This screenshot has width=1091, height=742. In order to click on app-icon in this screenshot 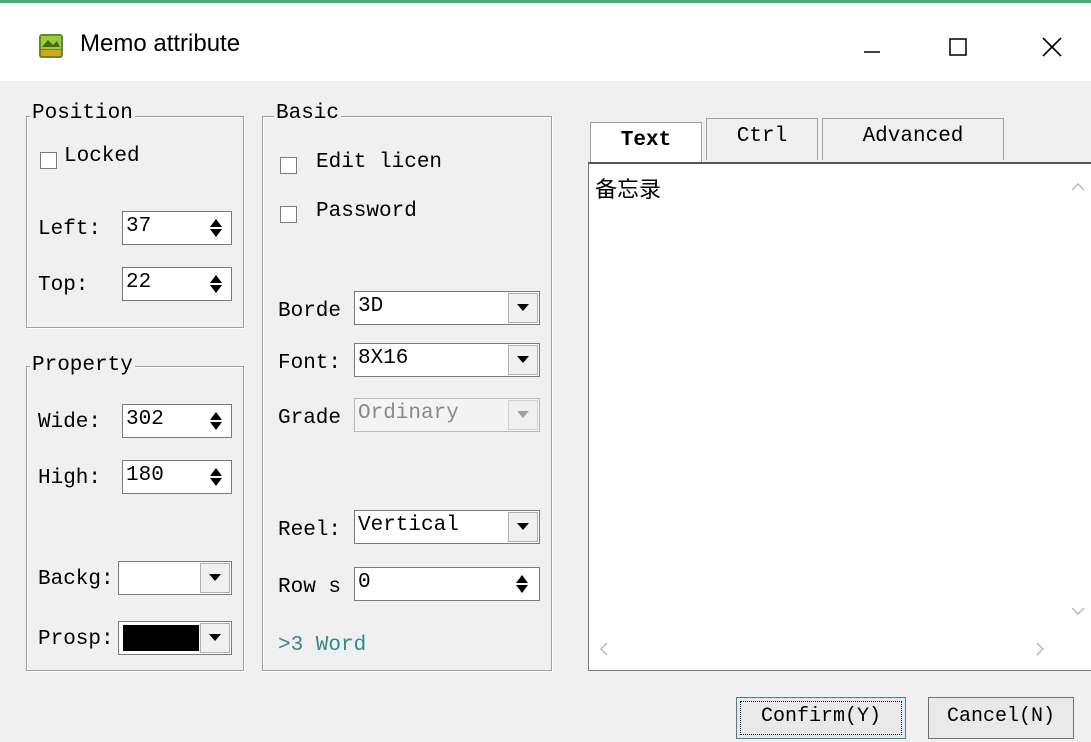, I will do `click(51, 46)`.